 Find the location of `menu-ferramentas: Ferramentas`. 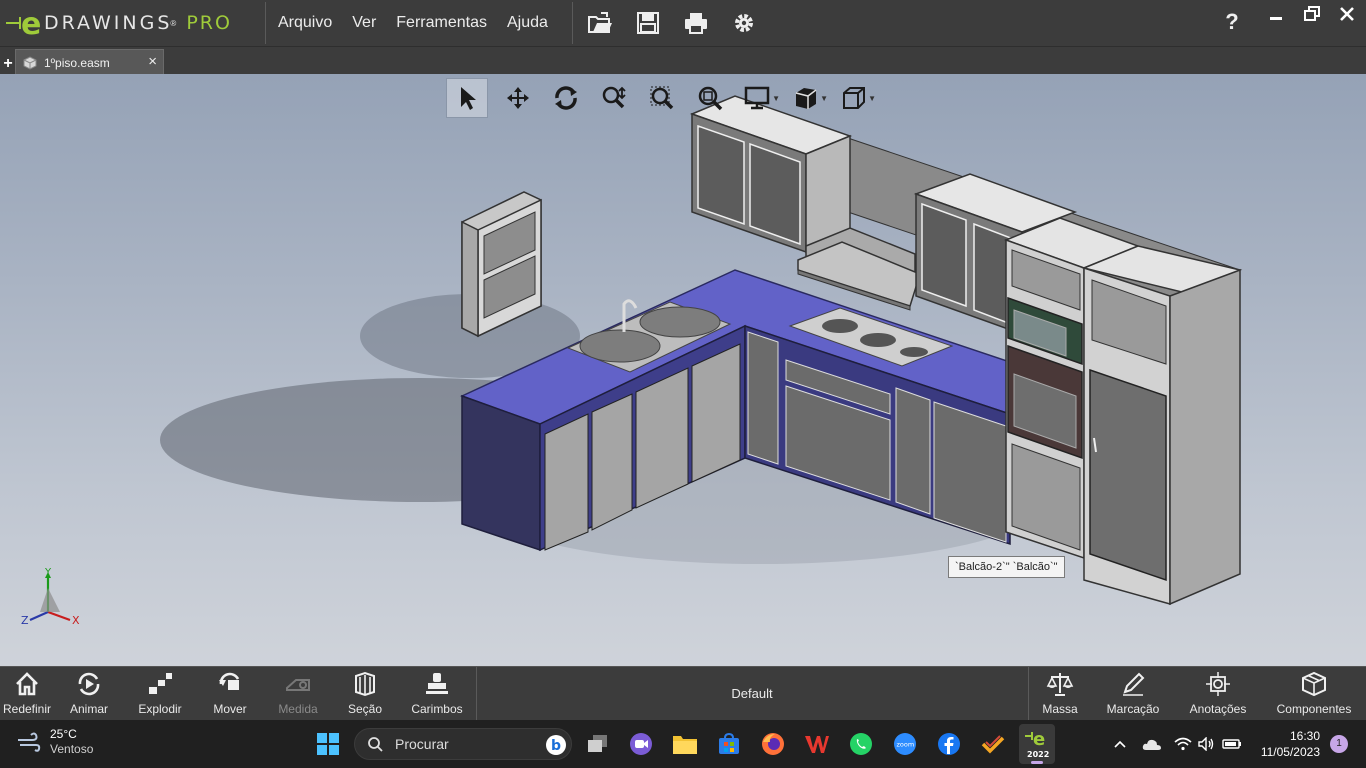

menu-ferramentas: Ferramentas is located at coordinates (441, 23).